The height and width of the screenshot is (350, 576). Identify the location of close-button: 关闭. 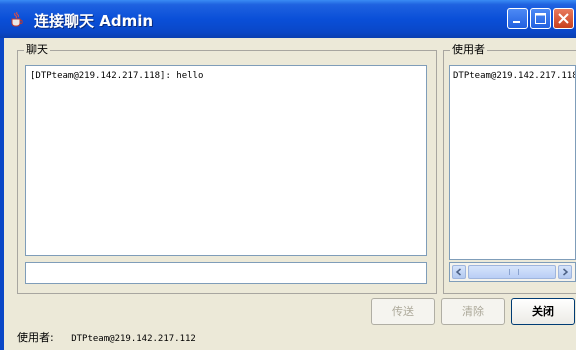
(543, 311).